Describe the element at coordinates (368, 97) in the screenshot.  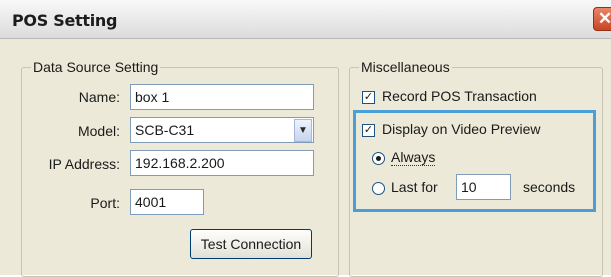
I see `record-pos-checkbox: ✓` at that location.